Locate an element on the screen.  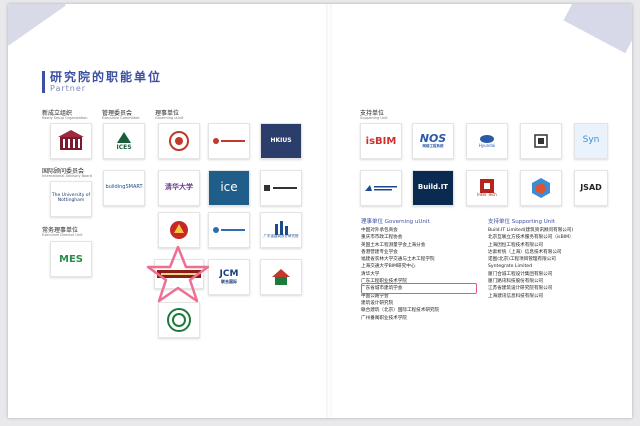
logo-red-text is located at coordinates (229, 141).